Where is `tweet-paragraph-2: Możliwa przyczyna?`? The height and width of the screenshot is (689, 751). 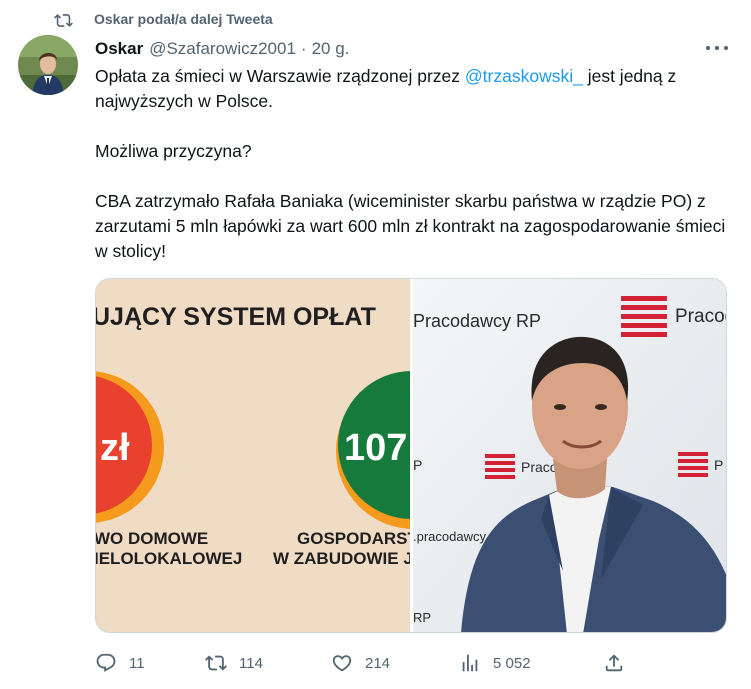 tweet-paragraph-2: Możliwa przyczyna? is located at coordinates (173, 151).